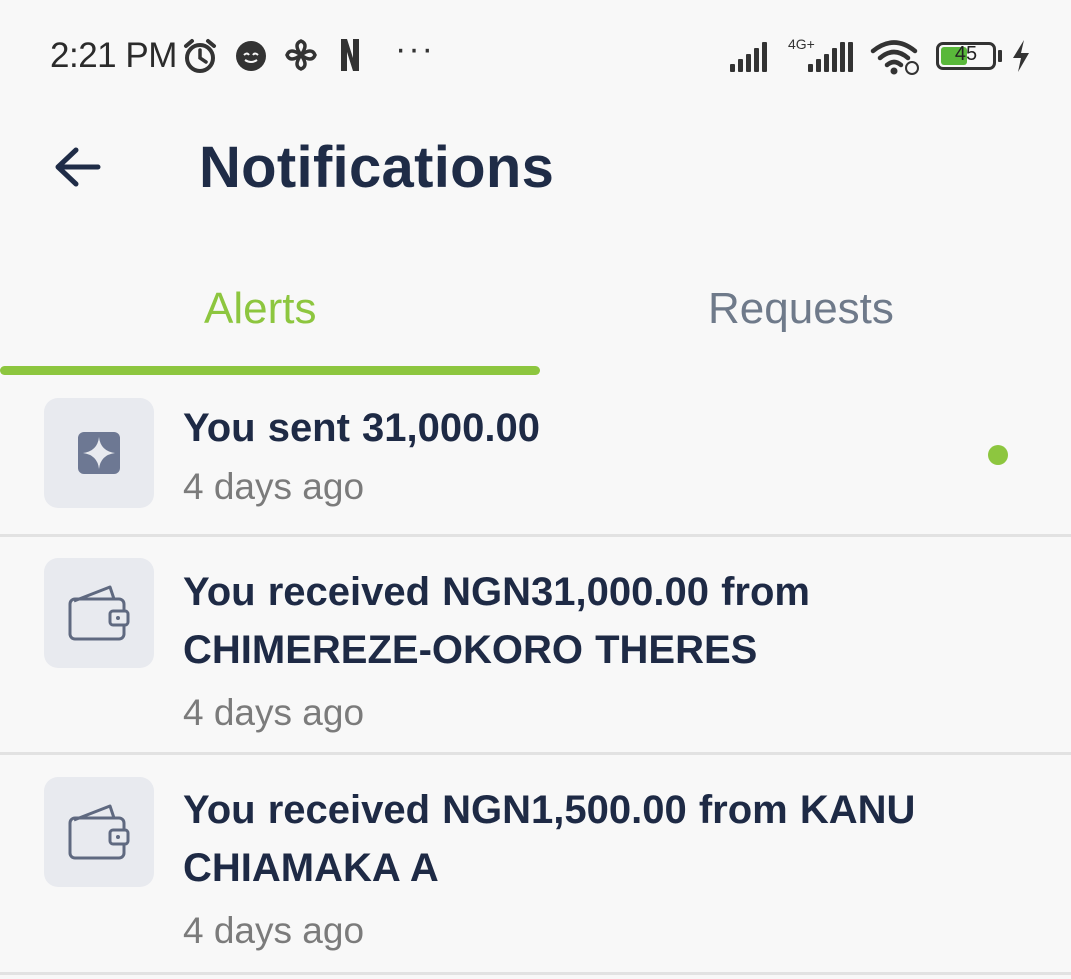 This screenshot has width=1071, height=979. I want to click on battery-icon: 45, so click(966, 56).